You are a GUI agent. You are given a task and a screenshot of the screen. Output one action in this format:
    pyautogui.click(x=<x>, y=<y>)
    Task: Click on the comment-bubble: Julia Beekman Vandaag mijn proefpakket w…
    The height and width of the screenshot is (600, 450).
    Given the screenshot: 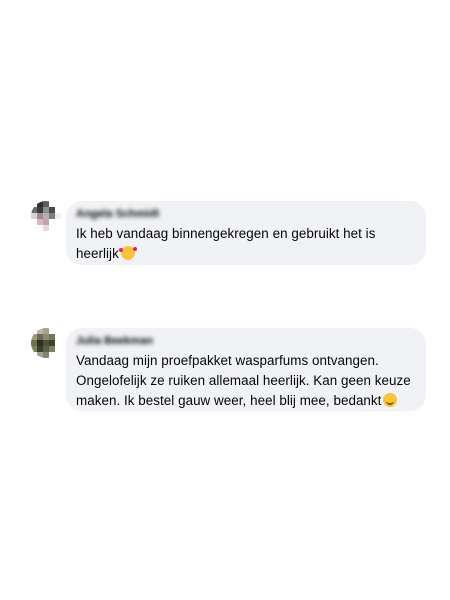 What is the action you would take?
    pyautogui.click(x=246, y=369)
    